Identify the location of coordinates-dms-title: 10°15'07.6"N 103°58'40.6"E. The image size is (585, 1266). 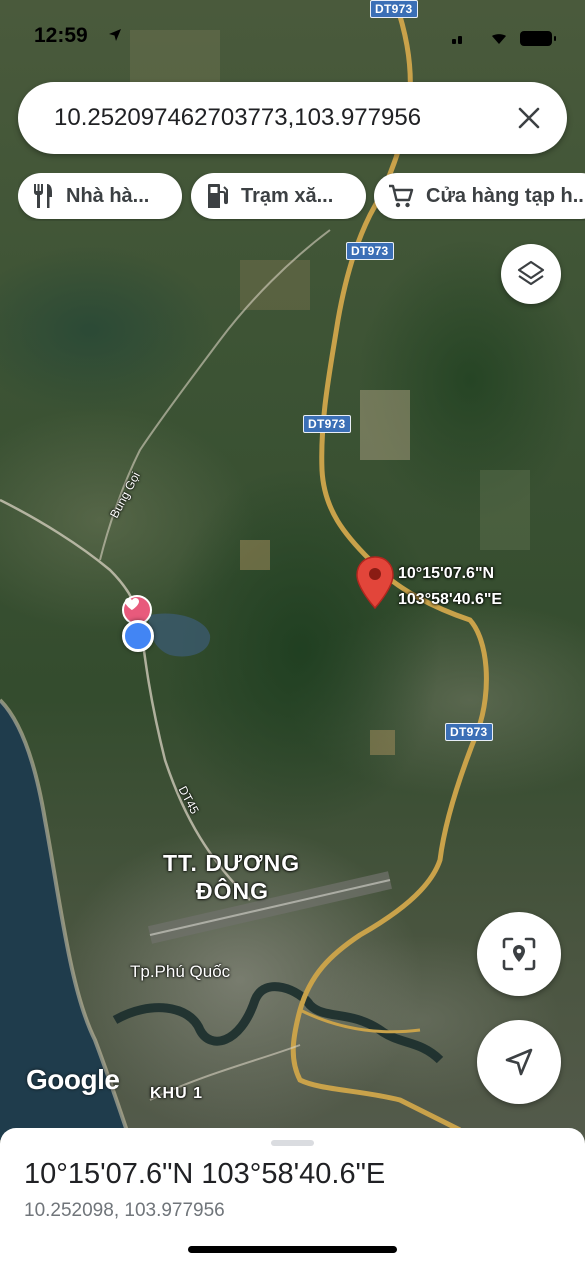
(205, 1174).